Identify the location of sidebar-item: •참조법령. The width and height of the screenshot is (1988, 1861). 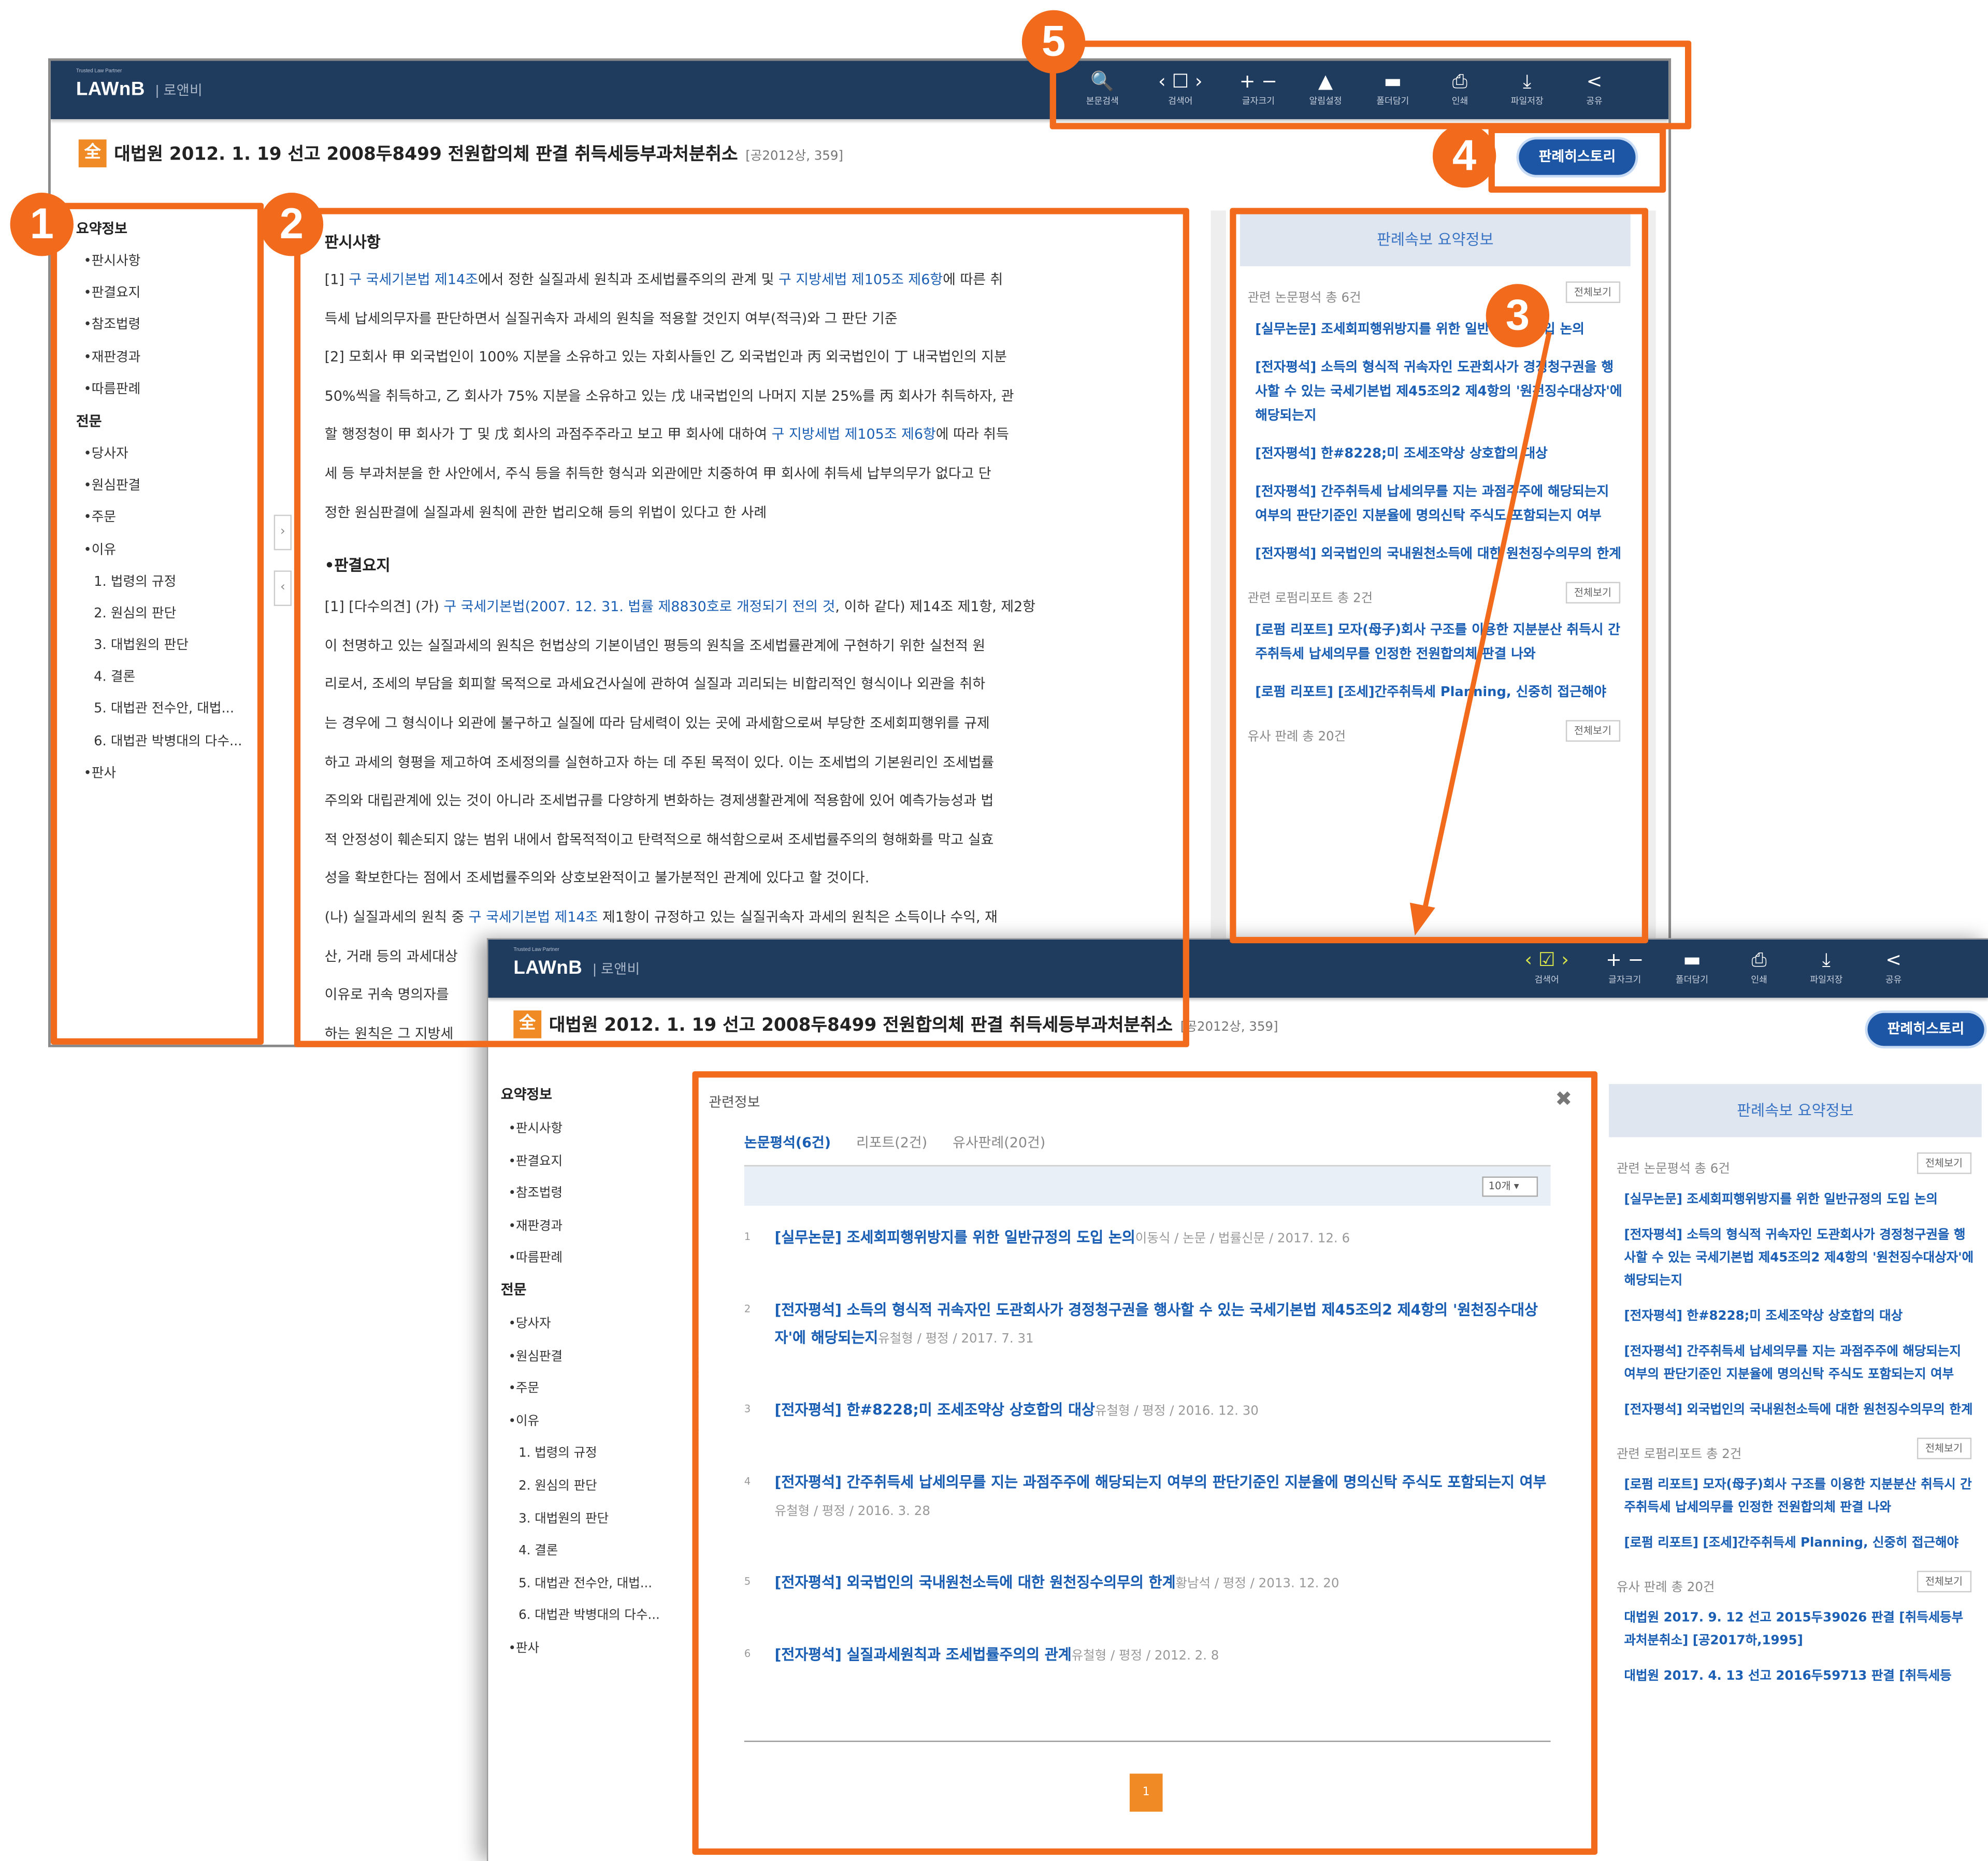
(600, 1191).